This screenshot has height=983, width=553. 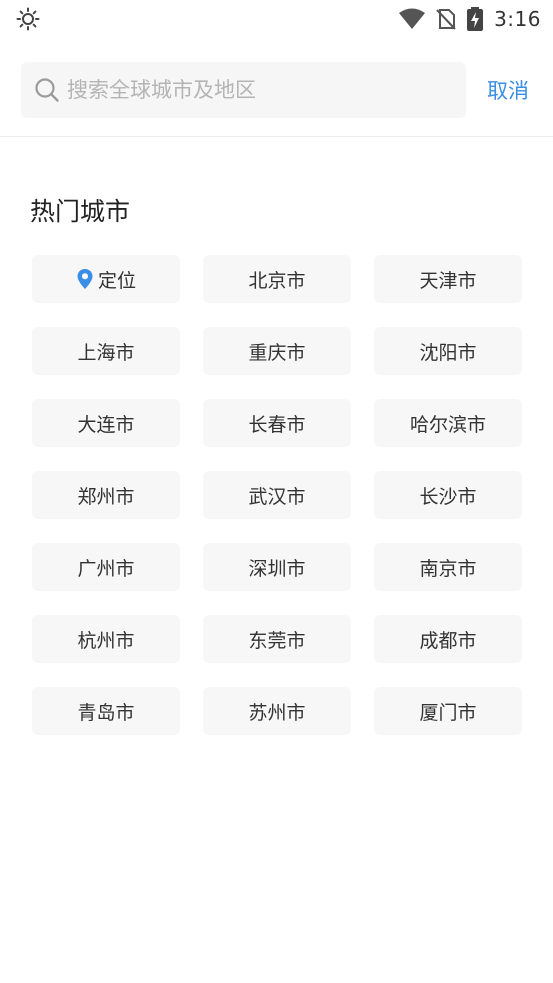 I want to click on city-chip: 北京市, so click(x=277, y=279).